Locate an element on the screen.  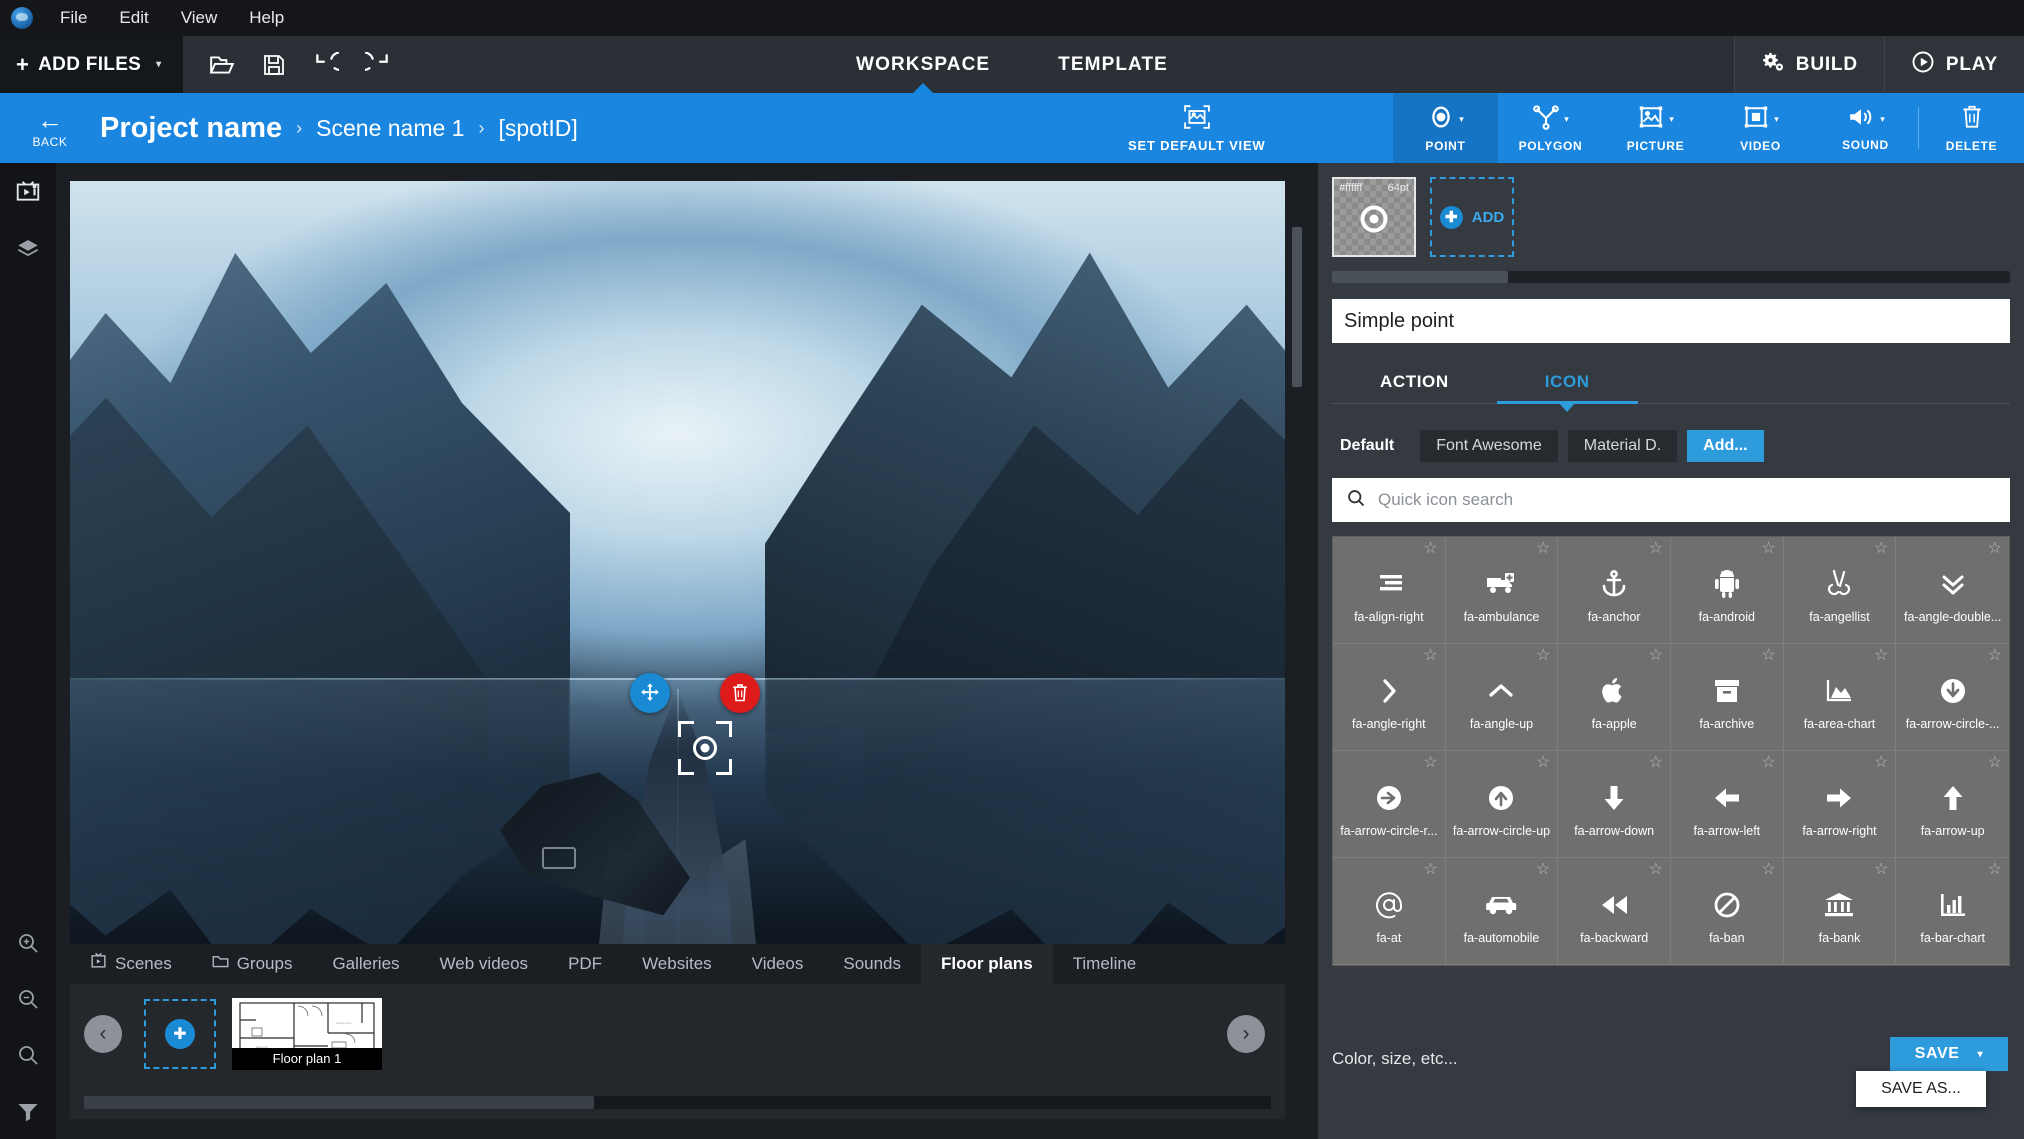
filter-material-design: Material D. is located at coordinates (1622, 446).